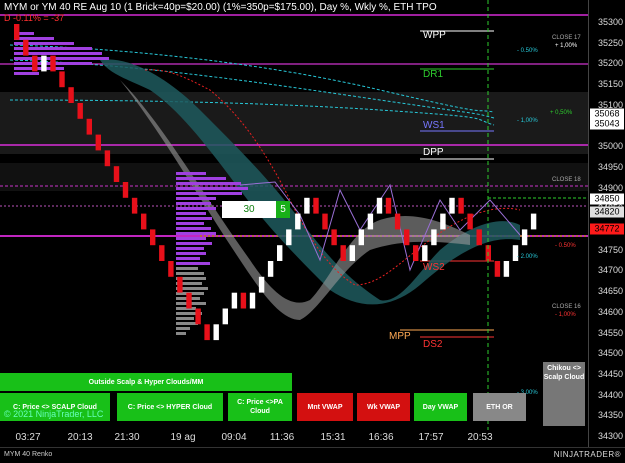 The width and height of the screenshot is (625, 463). Describe the element at coordinates (610, 415) in the screenshot. I see `price-label: 34350` at that location.